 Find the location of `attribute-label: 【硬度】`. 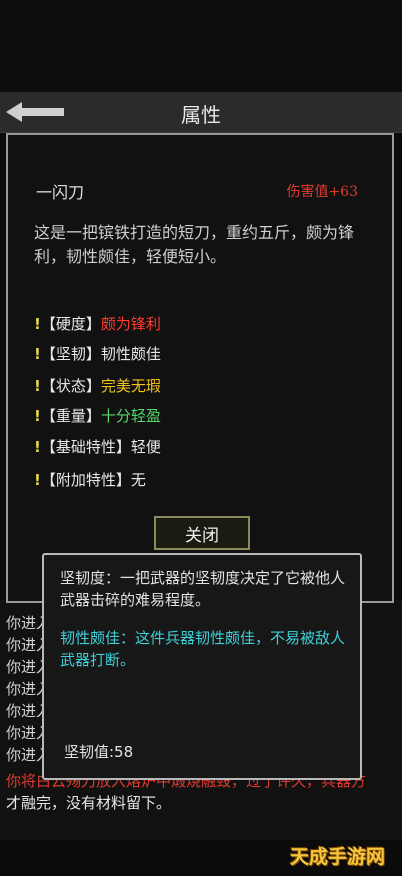

attribute-label: 【硬度】 is located at coordinates (70, 324).